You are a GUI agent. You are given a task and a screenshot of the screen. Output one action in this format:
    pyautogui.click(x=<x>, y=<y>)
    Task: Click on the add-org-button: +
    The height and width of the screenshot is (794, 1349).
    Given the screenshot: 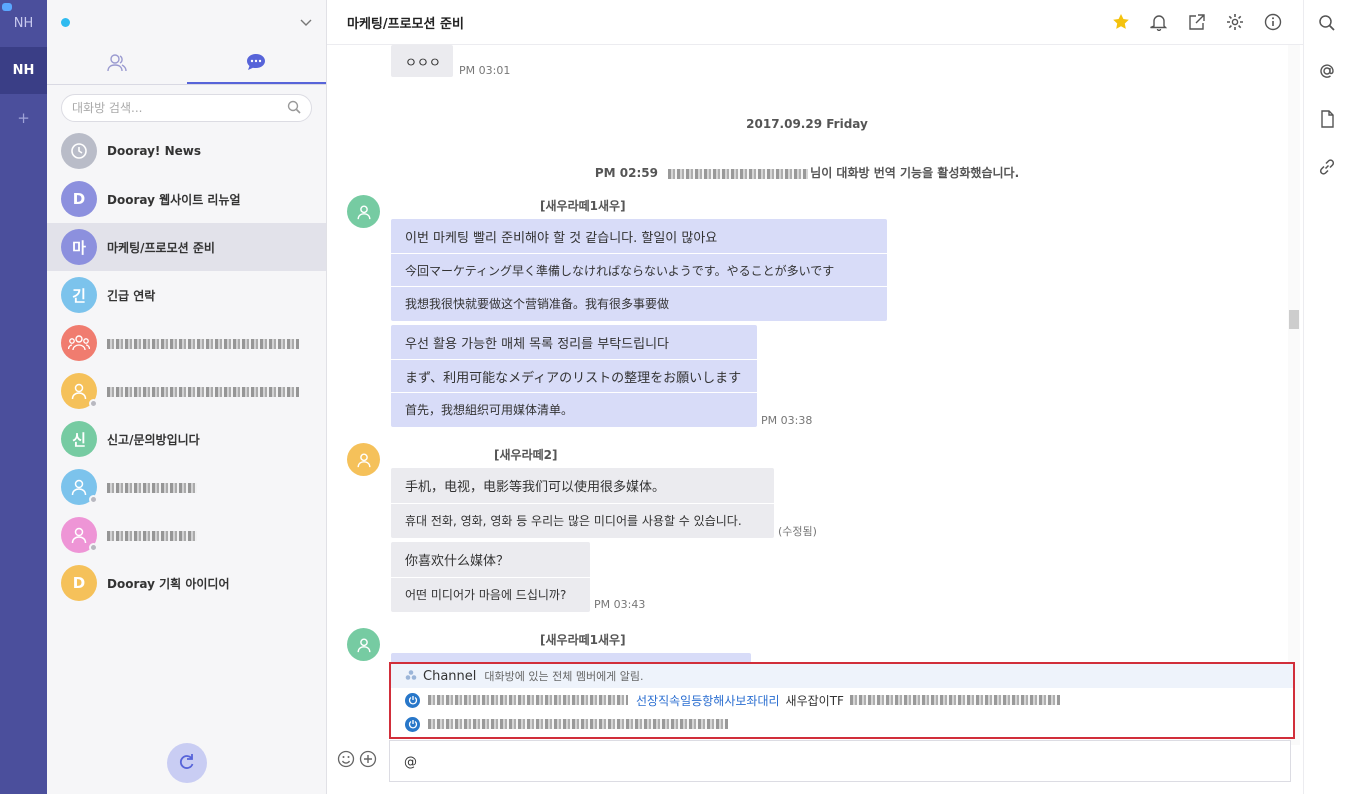 What is the action you would take?
    pyautogui.click(x=23, y=118)
    